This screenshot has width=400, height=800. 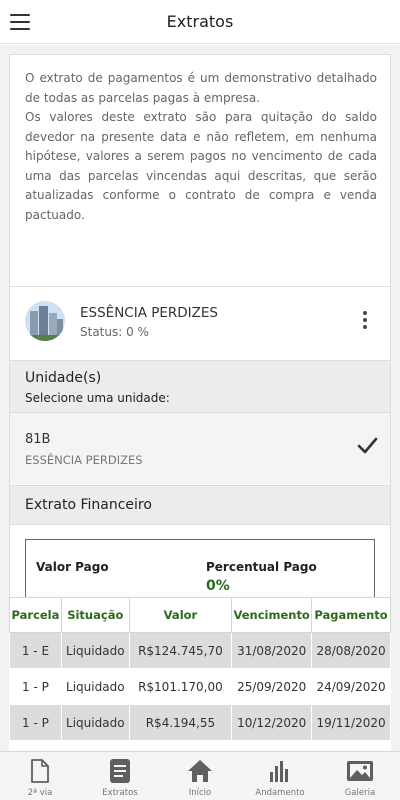 I want to click on cell-valor: R$101.170,00, so click(x=180, y=686).